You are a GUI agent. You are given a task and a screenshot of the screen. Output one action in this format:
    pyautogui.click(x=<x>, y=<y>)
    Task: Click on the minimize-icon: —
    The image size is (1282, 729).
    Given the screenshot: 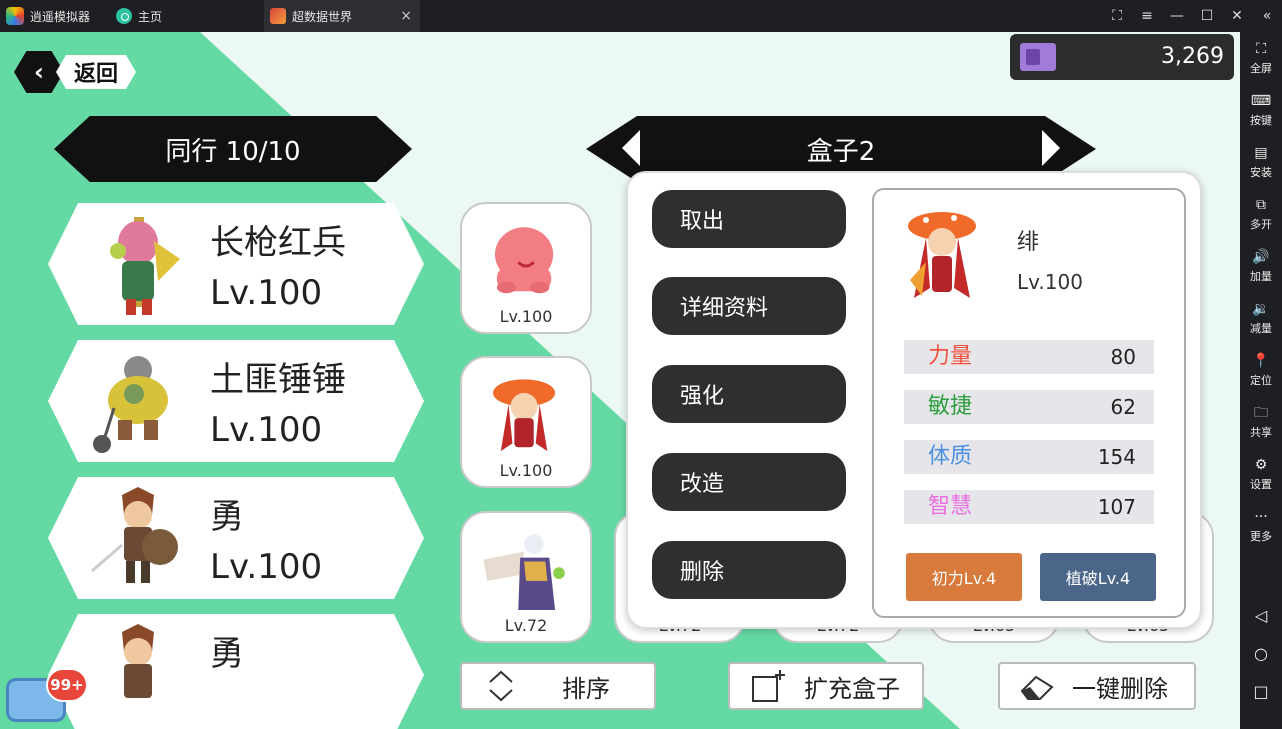 What is the action you would take?
    pyautogui.click(x=1177, y=16)
    